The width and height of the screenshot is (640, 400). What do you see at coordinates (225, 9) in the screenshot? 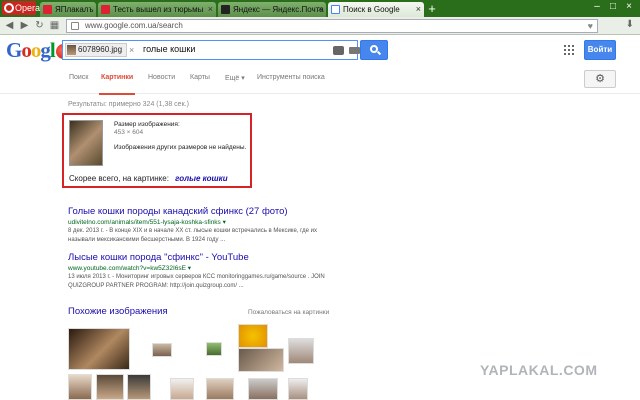
I see `yandex-favicon-icon` at bounding box center [225, 9].